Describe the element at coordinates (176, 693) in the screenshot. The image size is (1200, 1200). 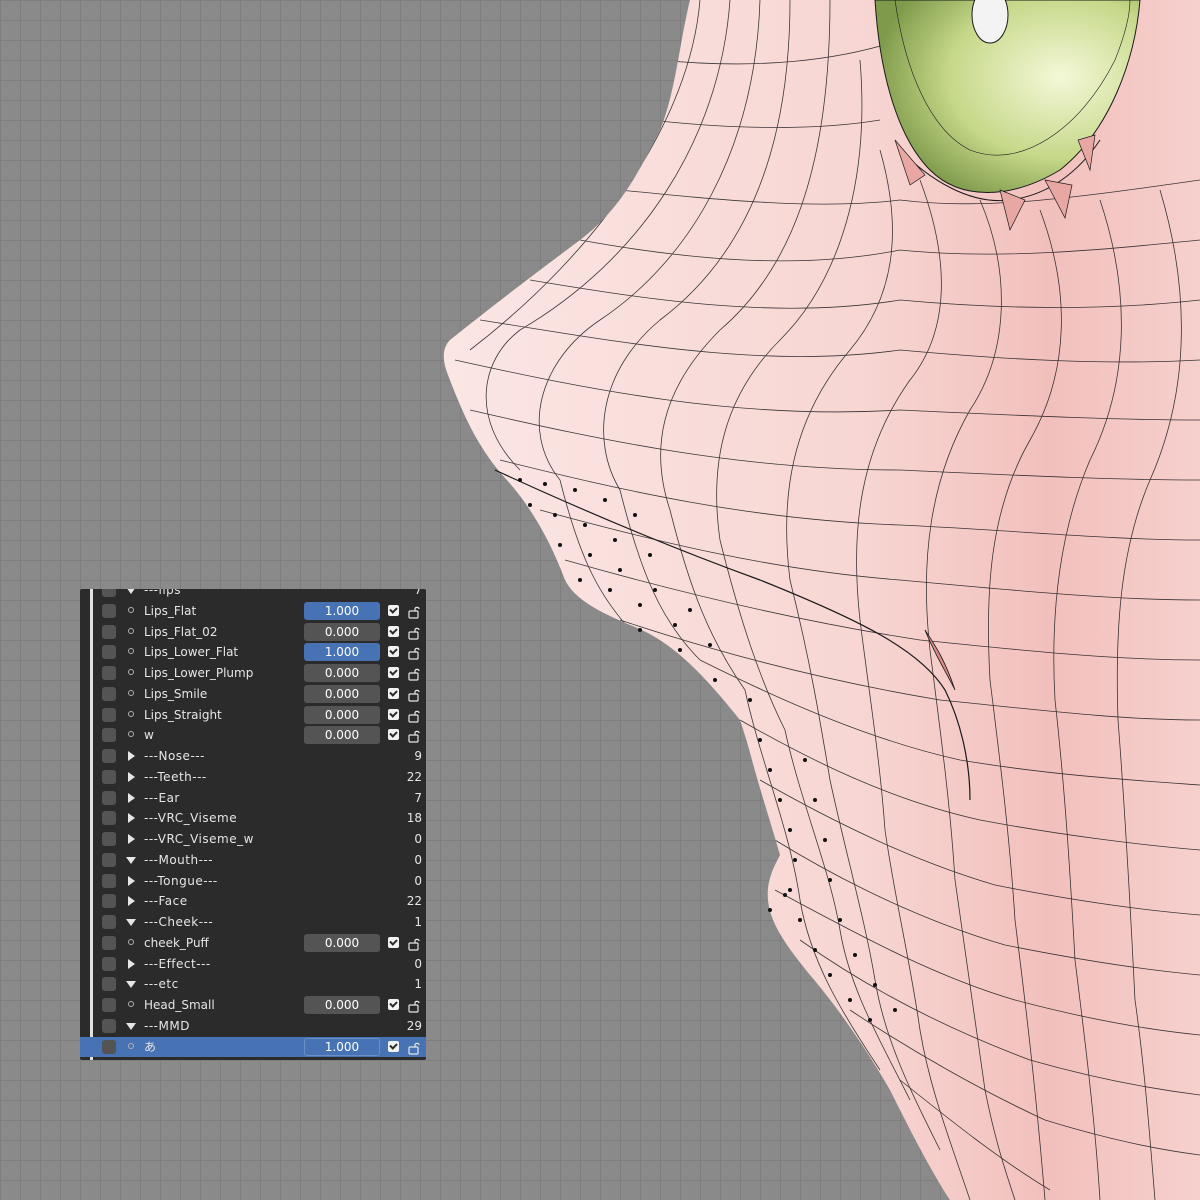
I see `shape-key-label: Lips_Smile` at that location.